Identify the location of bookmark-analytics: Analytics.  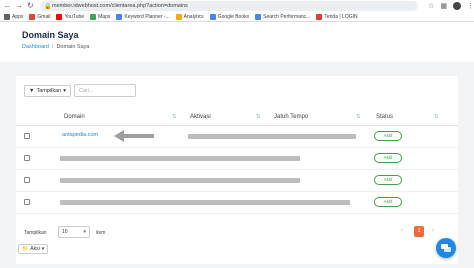
(189, 16).